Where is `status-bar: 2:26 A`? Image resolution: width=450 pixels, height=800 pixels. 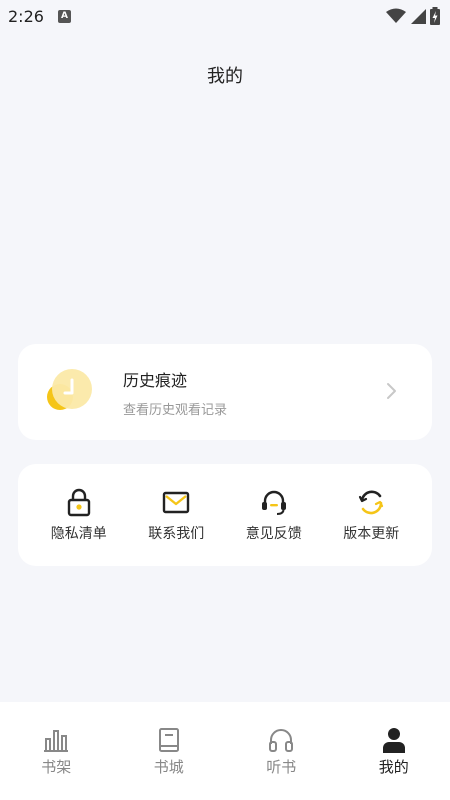
status-bar: 2:26 A is located at coordinates (225, 16).